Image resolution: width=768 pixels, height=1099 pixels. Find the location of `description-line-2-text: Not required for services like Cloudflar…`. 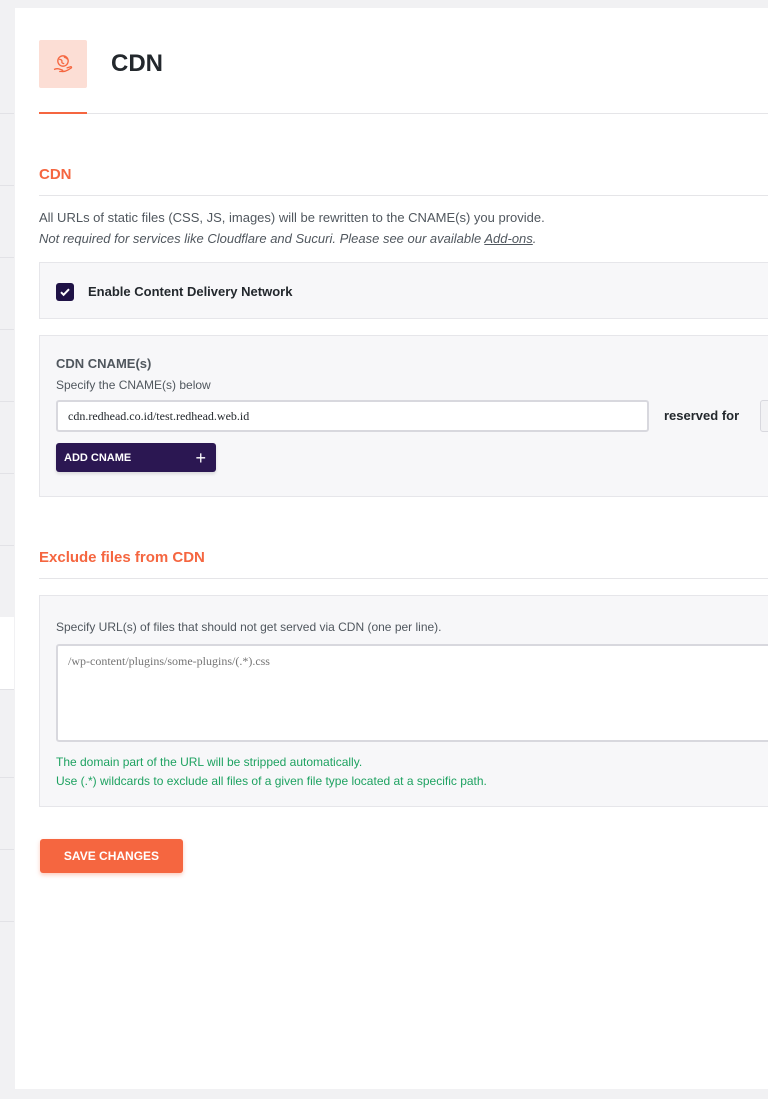

description-line-2-text: Not required for services like Cloudflar… is located at coordinates (262, 238).